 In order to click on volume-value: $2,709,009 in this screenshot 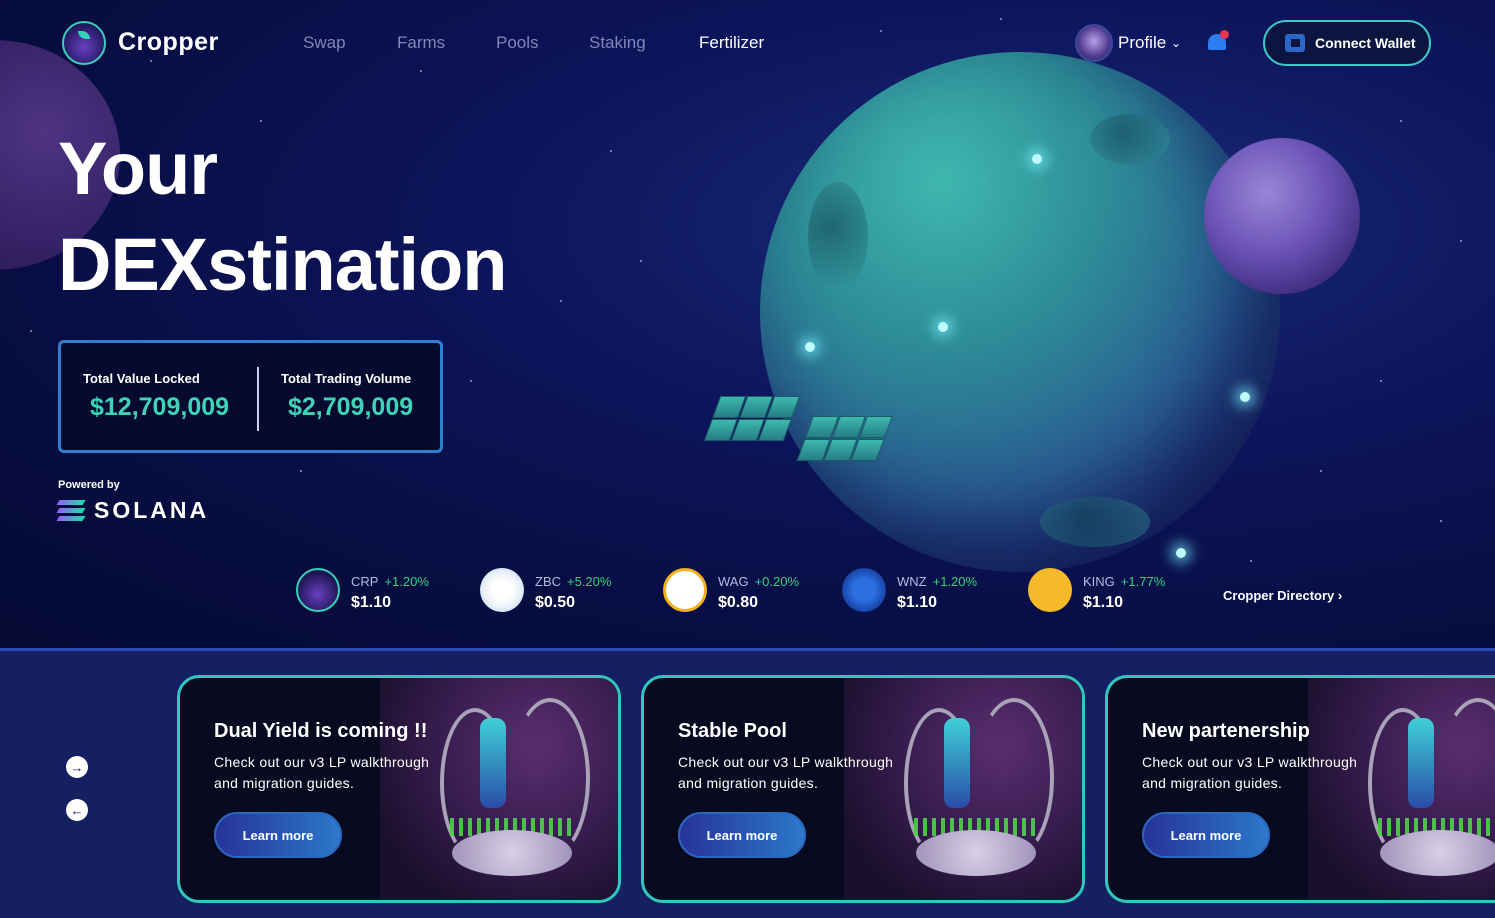, I will do `click(351, 407)`.